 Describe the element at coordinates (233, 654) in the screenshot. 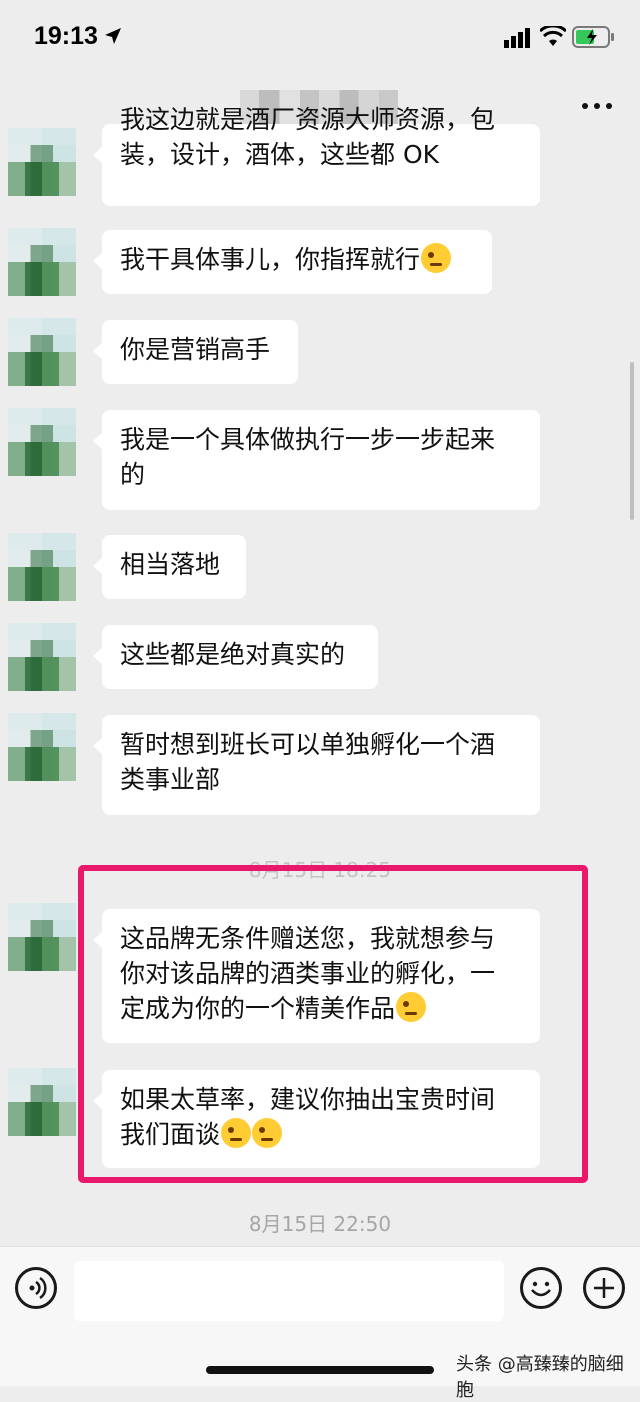

I see `message-text: 这些都是绝对真实的` at that location.